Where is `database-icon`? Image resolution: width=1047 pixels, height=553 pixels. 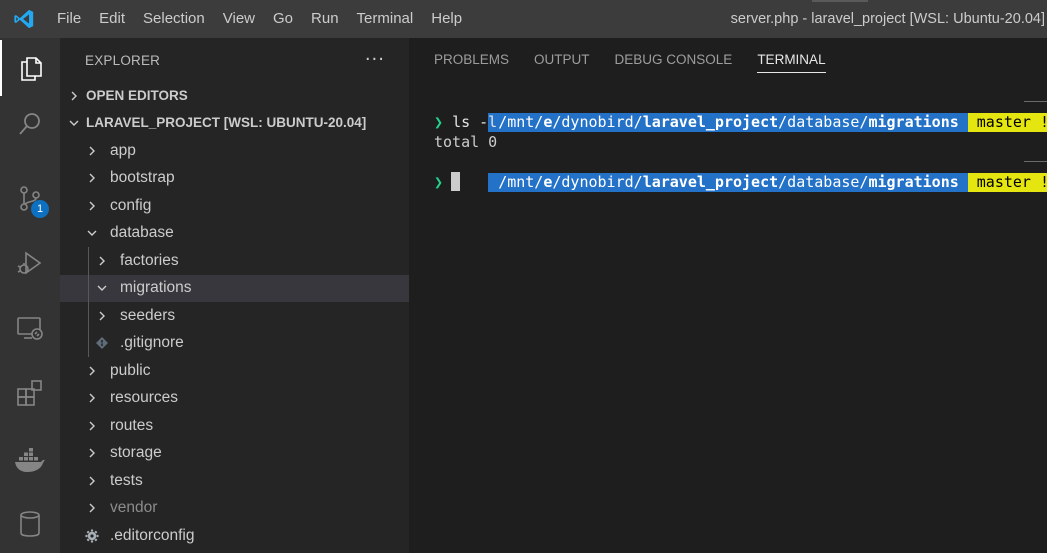
database-icon is located at coordinates (30, 524).